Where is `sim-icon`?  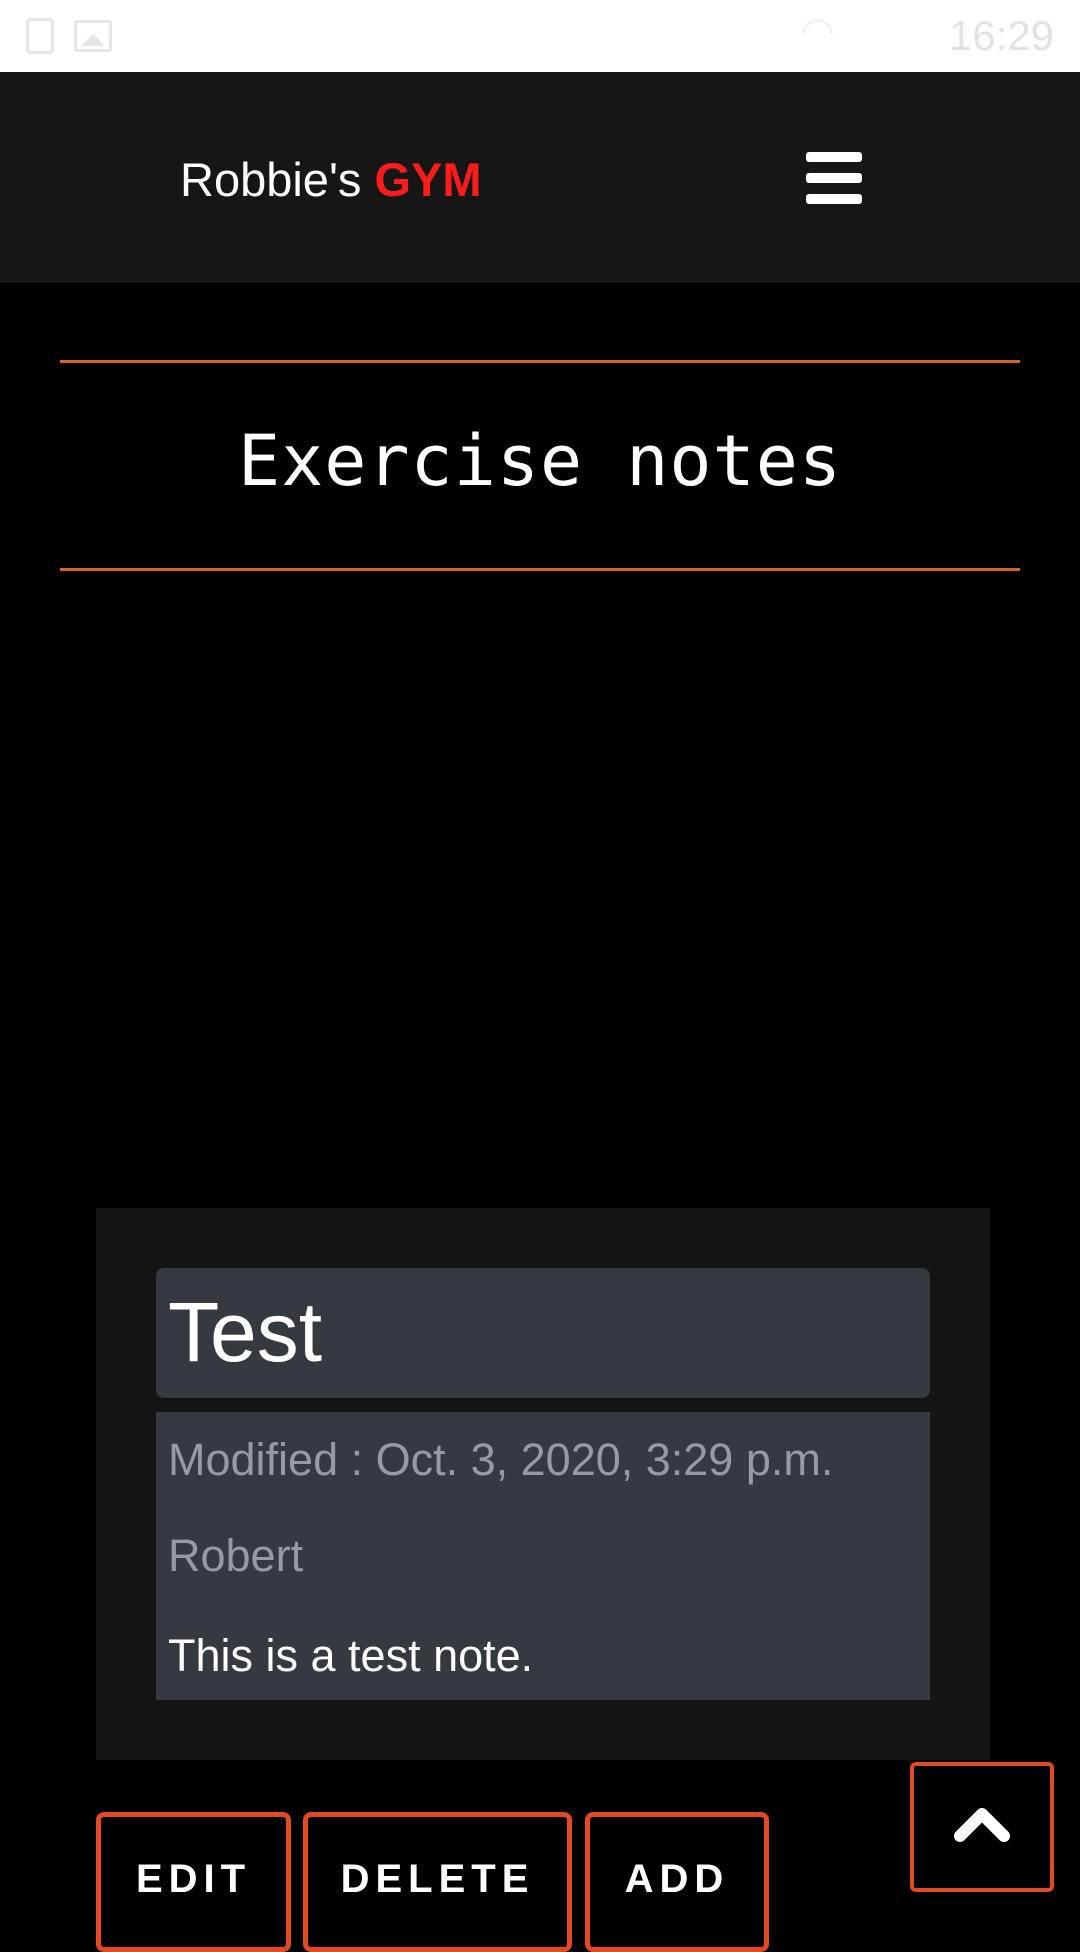 sim-icon is located at coordinates (40, 36).